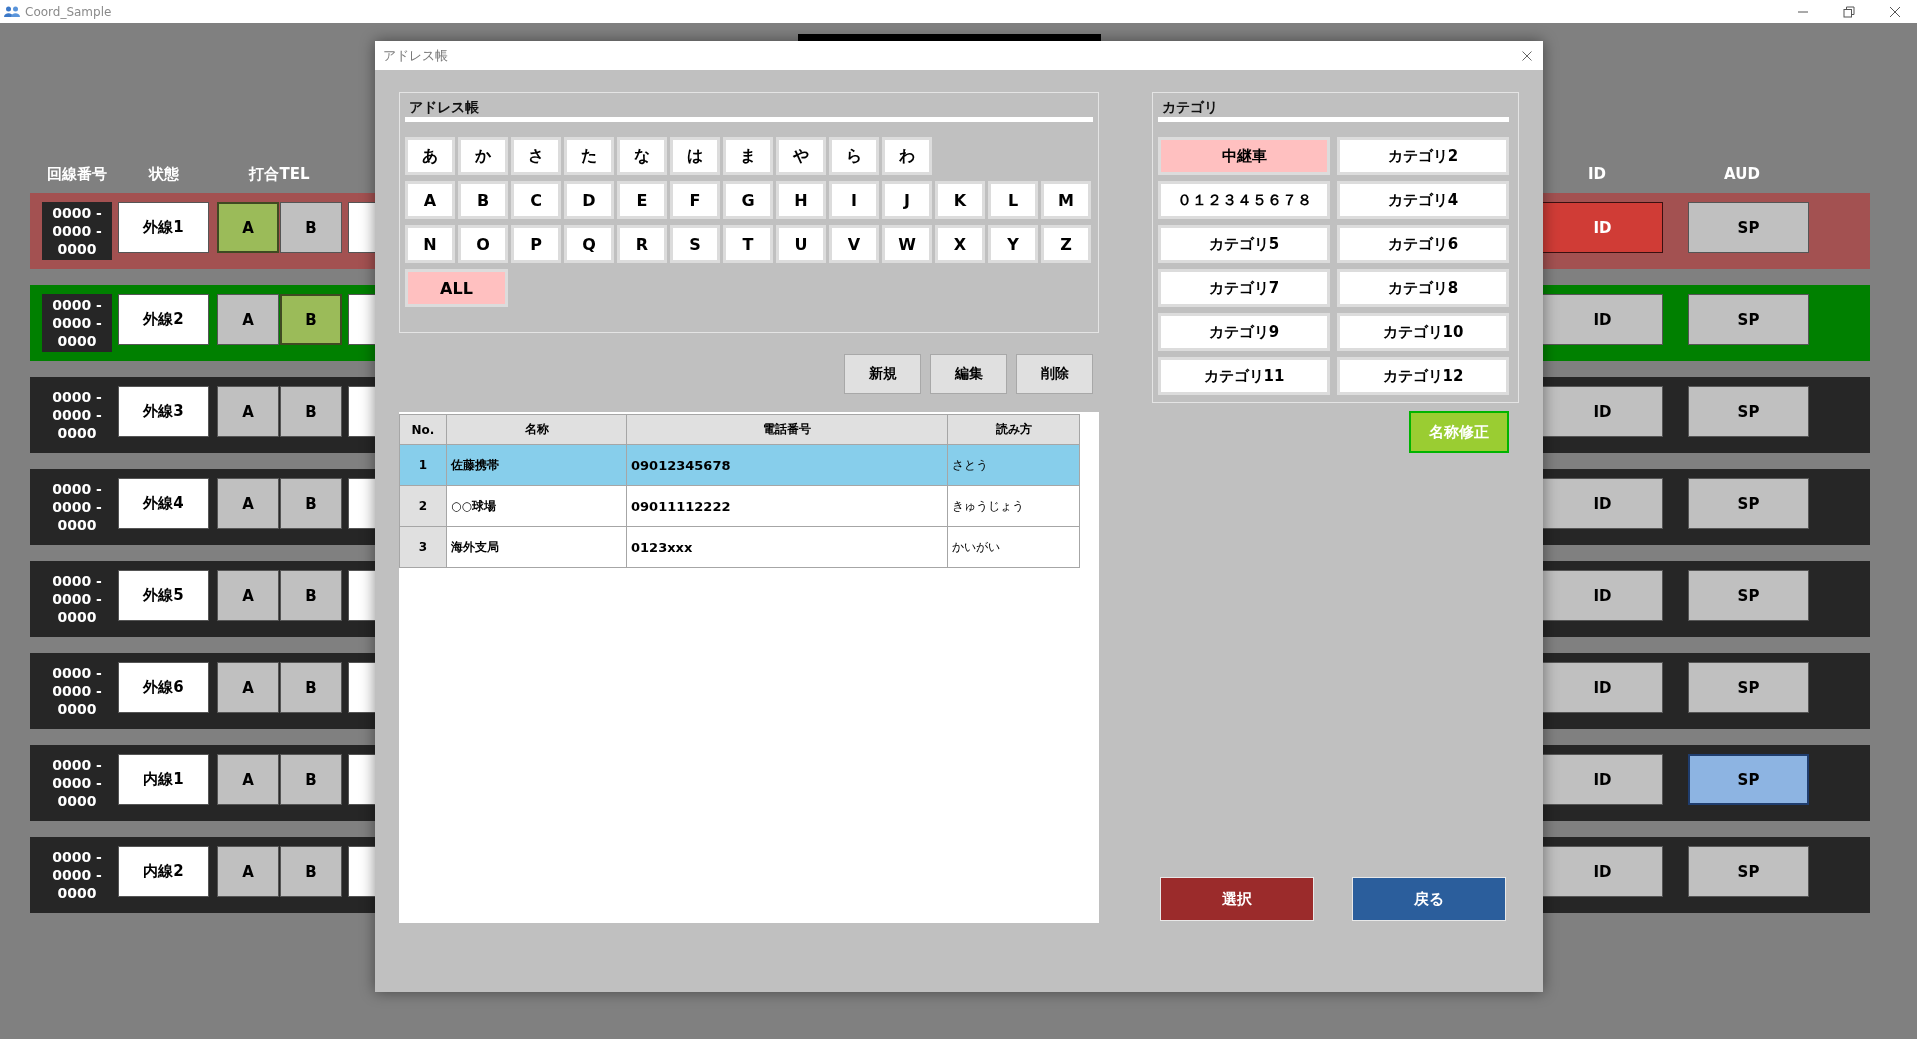  What do you see at coordinates (1423, 244) in the screenshot?
I see `category-button: カテゴリ6` at bounding box center [1423, 244].